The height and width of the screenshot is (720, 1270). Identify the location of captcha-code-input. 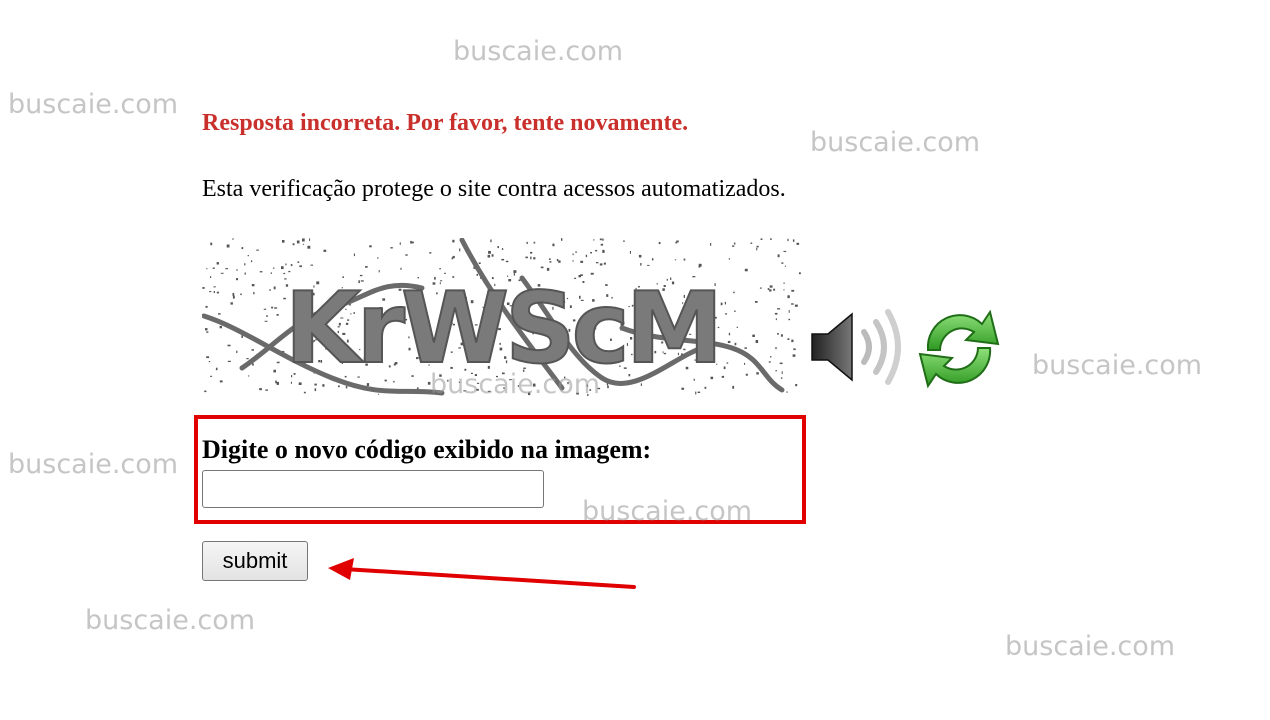
(373, 489).